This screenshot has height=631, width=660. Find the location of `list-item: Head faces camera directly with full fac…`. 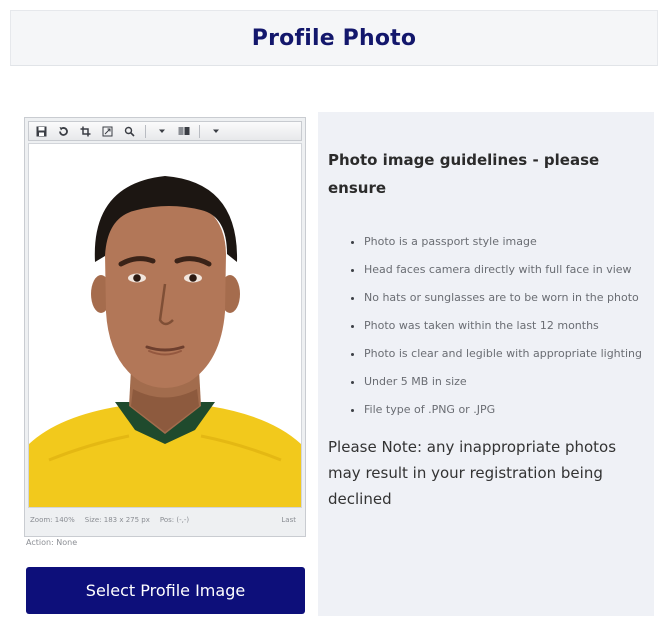

list-item: Head faces camera directly with full fac… is located at coordinates (504, 270).